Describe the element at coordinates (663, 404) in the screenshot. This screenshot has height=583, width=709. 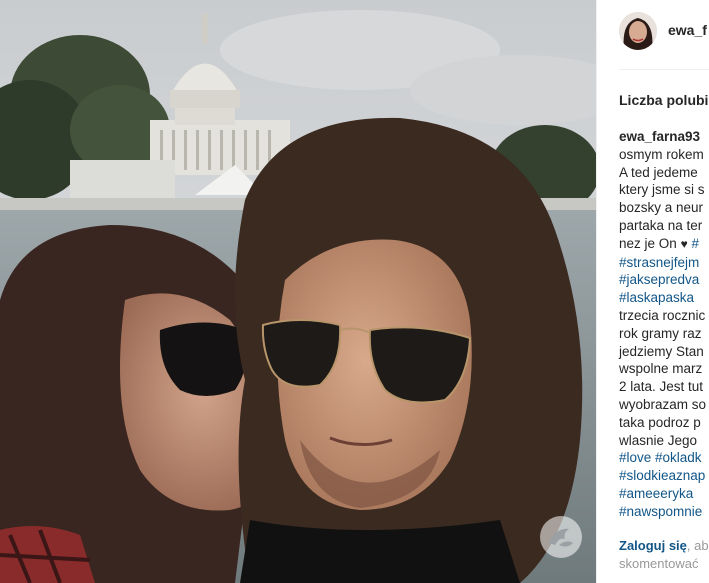
I see `caption-line: wyobrazam so` at that location.